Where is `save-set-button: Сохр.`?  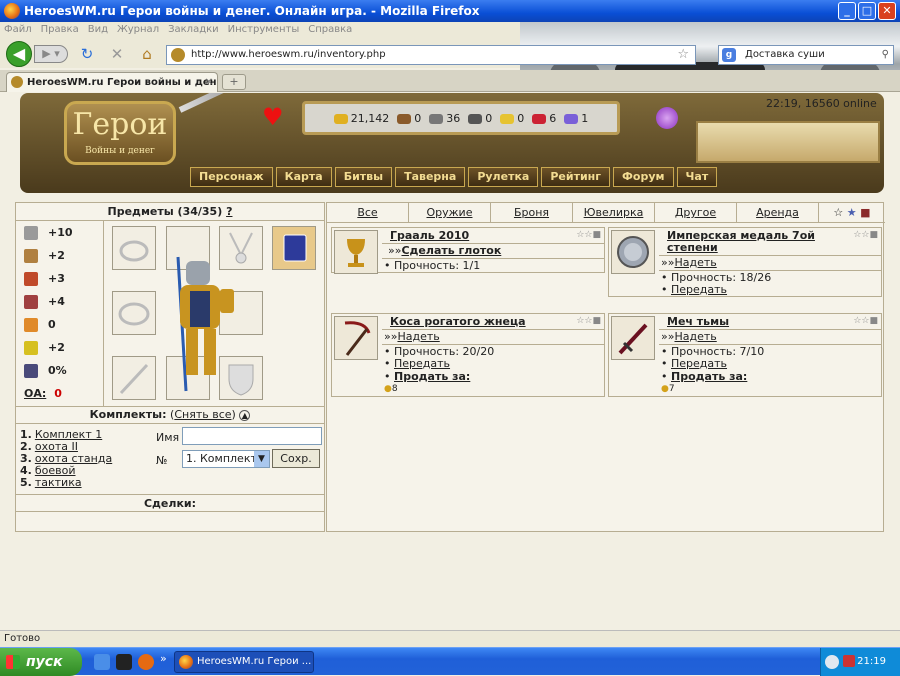
save-set-button: Сохр. is located at coordinates (296, 458).